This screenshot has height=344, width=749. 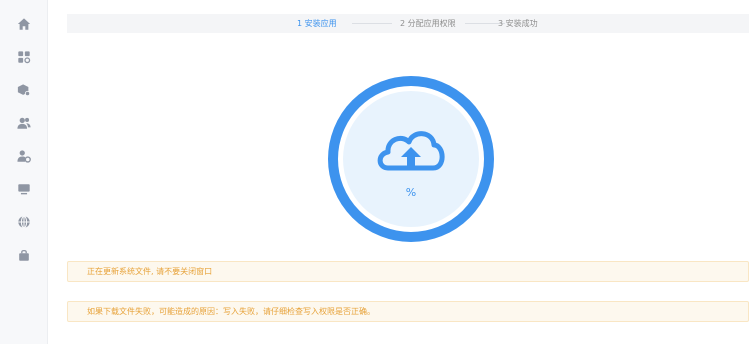 What do you see at coordinates (518, 23) in the screenshot?
I see `step-install-success: 3 安装成功` at bounding box center [518, 23].